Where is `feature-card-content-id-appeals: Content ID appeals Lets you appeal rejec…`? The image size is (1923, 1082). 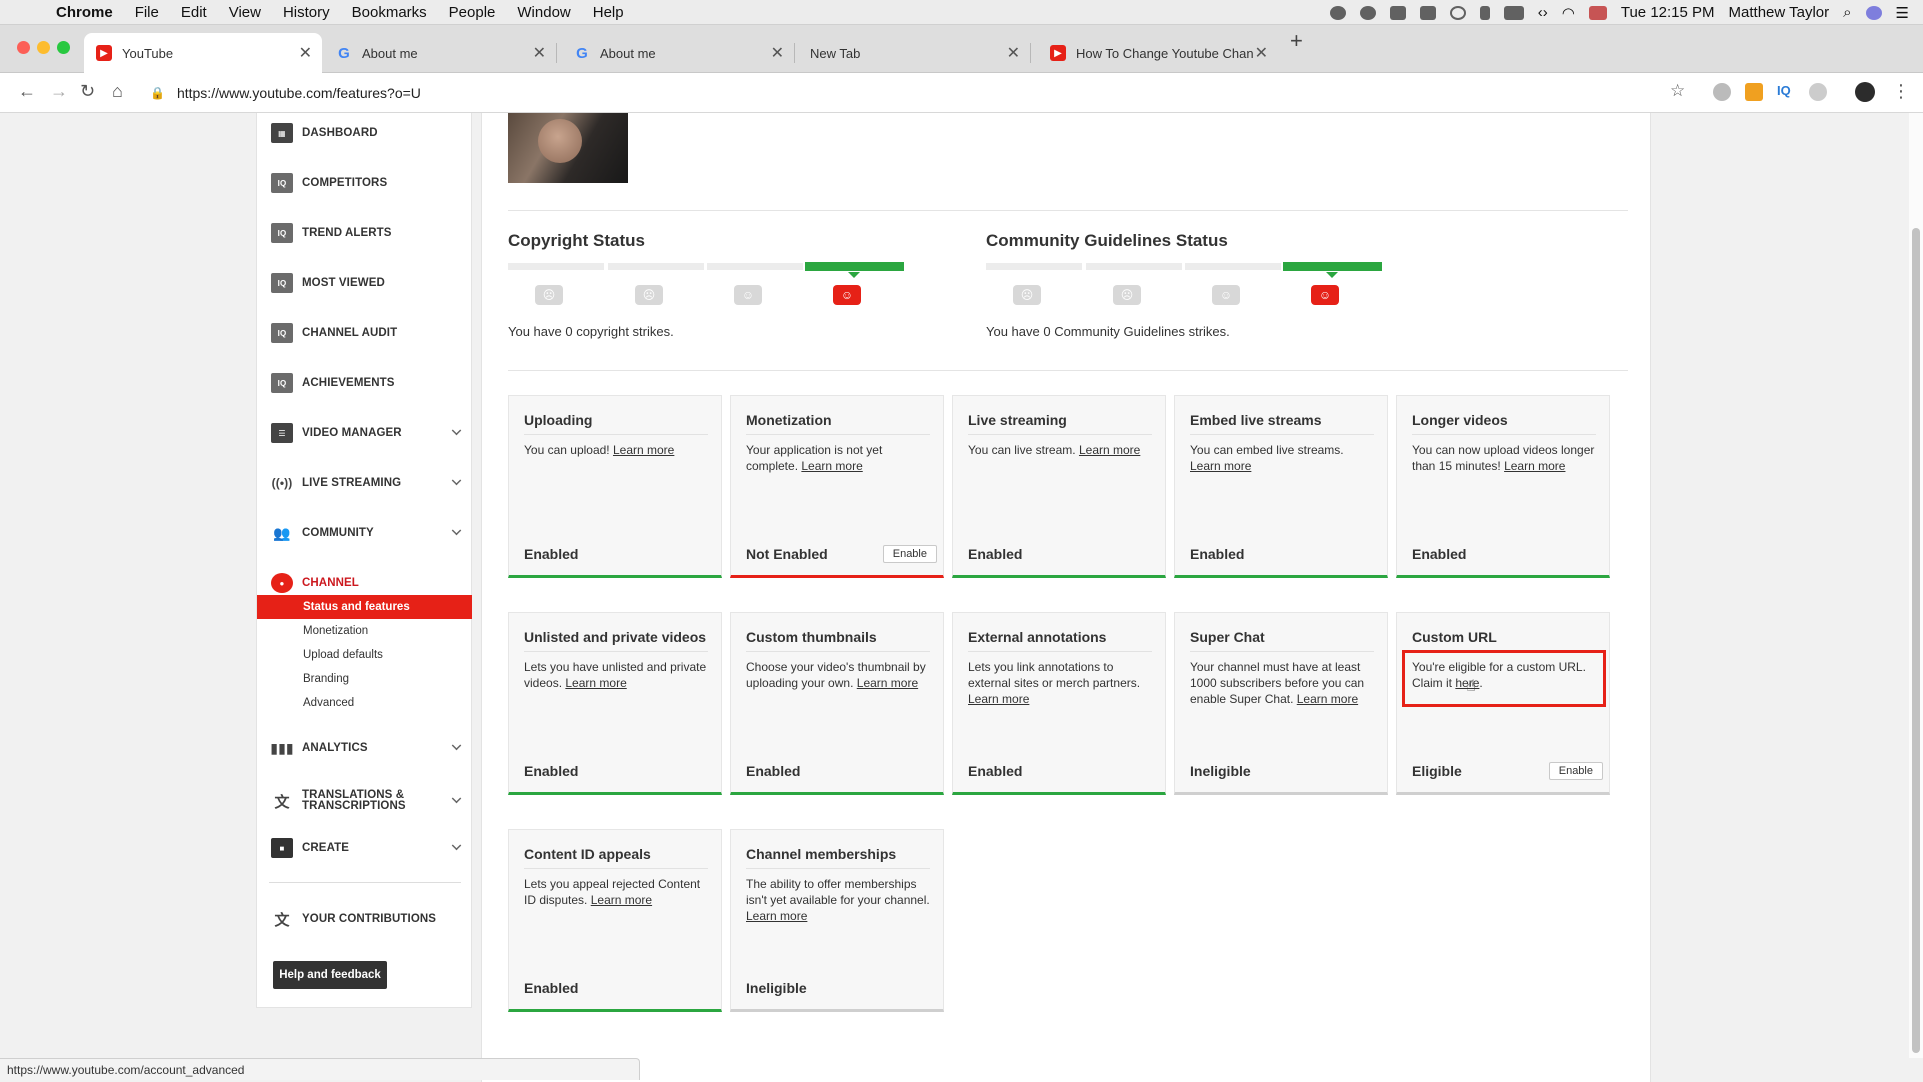 feature-card-content-id-appeals: Content ID appeals Lets you appeal rejec… is located at coordinates (615, 920).